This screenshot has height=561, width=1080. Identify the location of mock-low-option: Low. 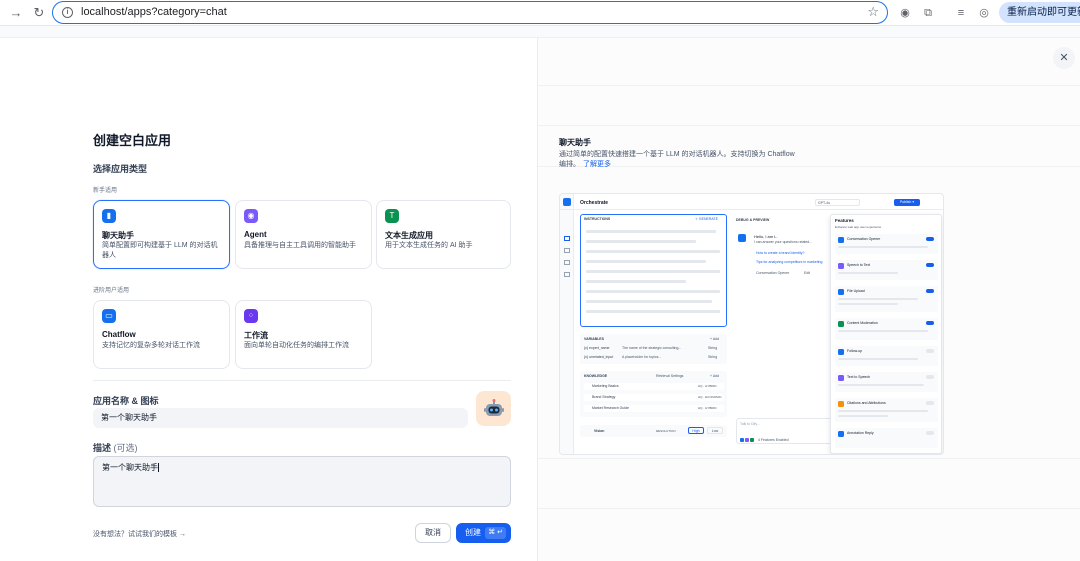
(715, 430).